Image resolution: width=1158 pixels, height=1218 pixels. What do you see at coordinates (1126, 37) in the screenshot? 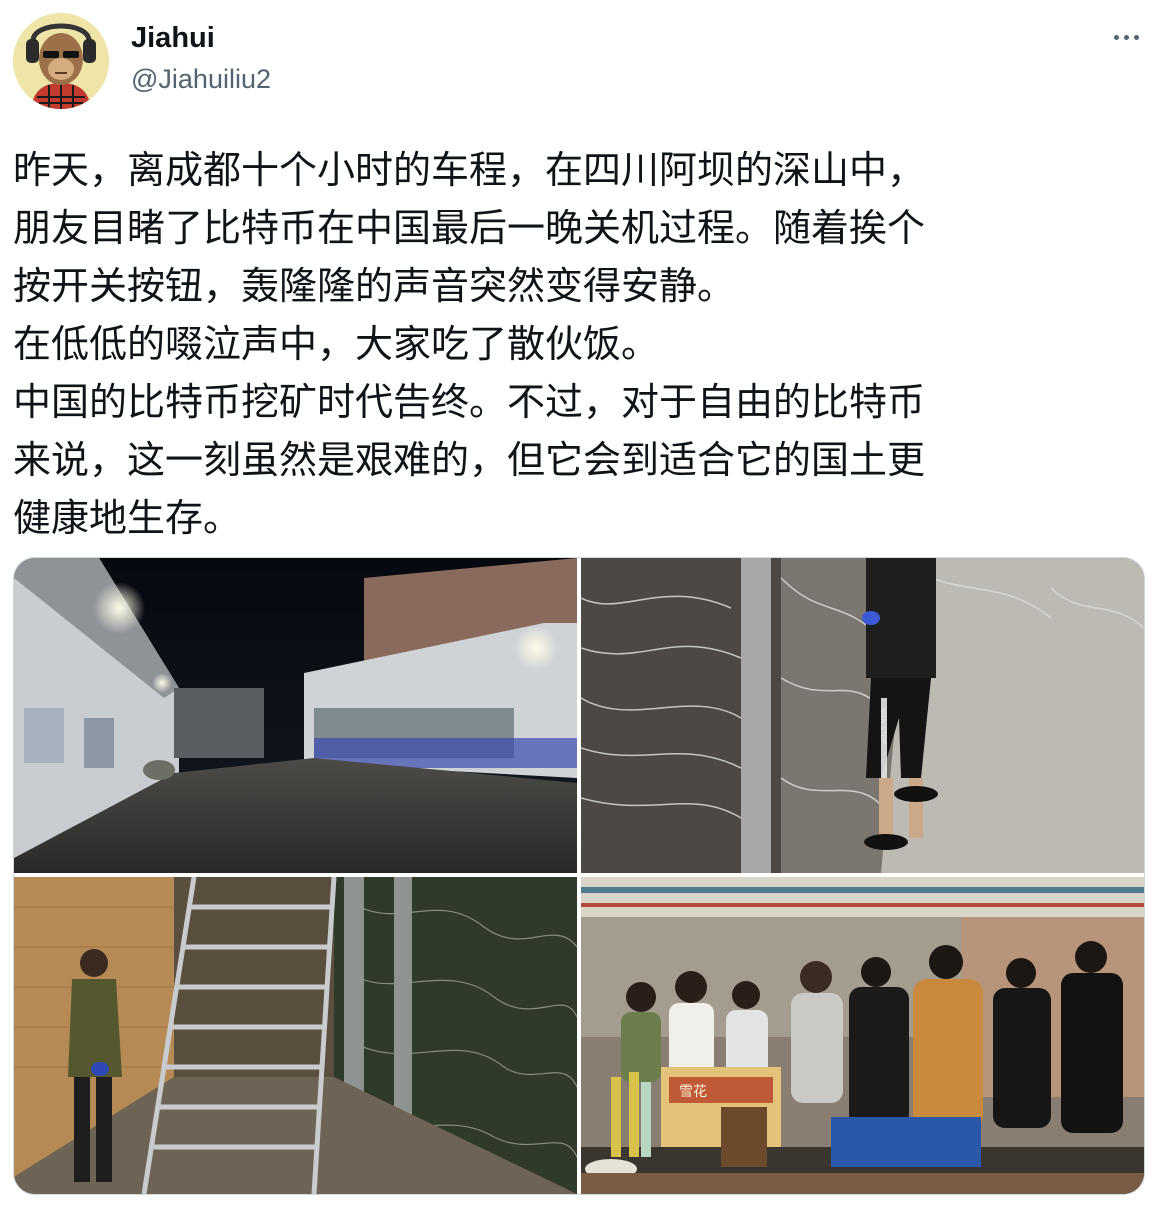
I see `more-horizontal-icon` at bounding box center [1126, 37].